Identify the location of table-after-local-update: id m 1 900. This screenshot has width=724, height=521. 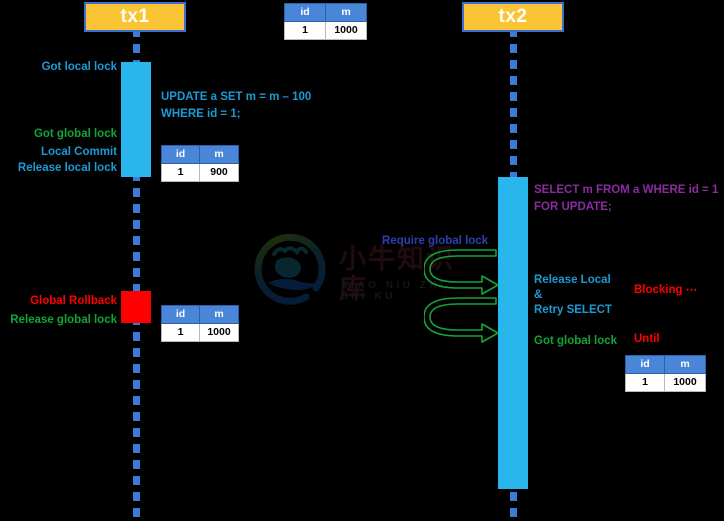
(200, 163).